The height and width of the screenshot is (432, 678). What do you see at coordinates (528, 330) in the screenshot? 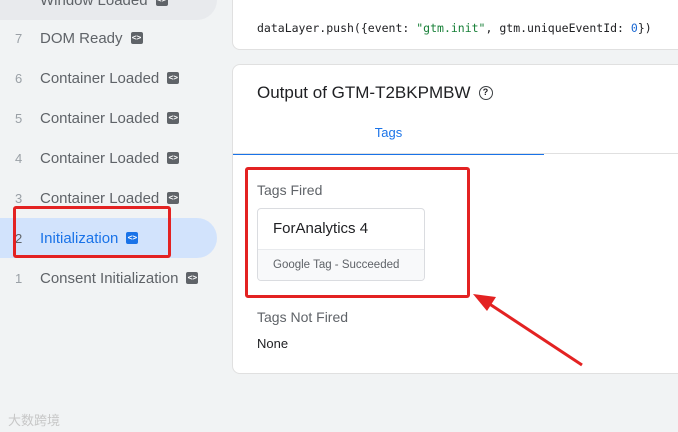
I see `annotation-arrow` at bounding box center [528, 330].